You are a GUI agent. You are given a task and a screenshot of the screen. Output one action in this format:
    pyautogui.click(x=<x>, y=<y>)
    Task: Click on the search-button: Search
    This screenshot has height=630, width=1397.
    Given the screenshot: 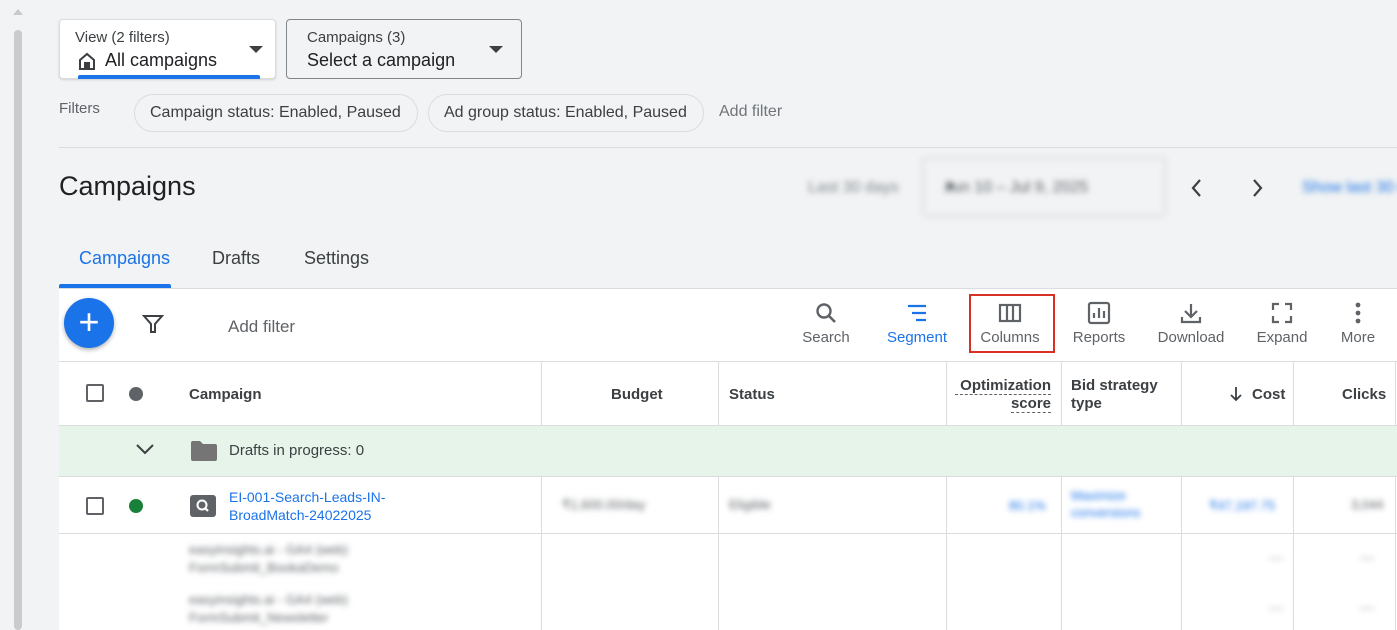 What is the action you would take?
    pyautogui.click(x=826, y=325)
    